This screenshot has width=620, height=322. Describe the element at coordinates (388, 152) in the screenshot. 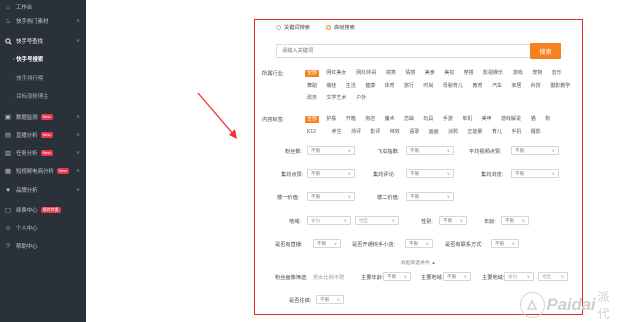

I see `growth-index-label: 飞瓜指数:` at that location.